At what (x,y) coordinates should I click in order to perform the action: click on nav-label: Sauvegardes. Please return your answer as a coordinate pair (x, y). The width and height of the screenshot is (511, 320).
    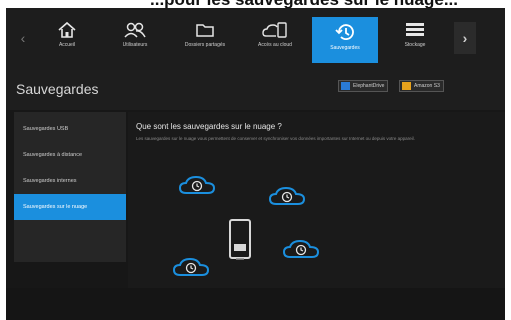
    Looking at the image, I should click on (345, 48).